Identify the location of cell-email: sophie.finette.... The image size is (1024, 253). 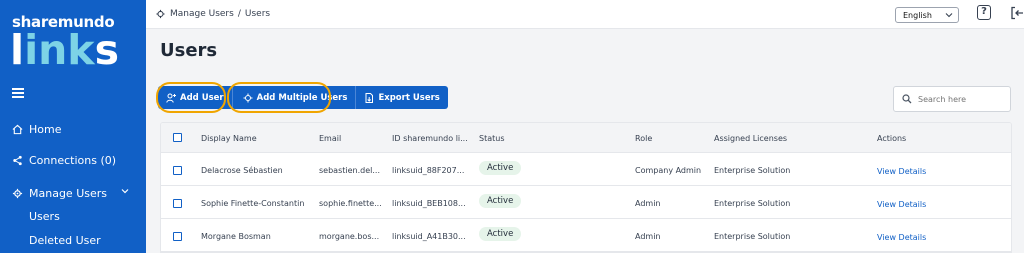
(350, 203).